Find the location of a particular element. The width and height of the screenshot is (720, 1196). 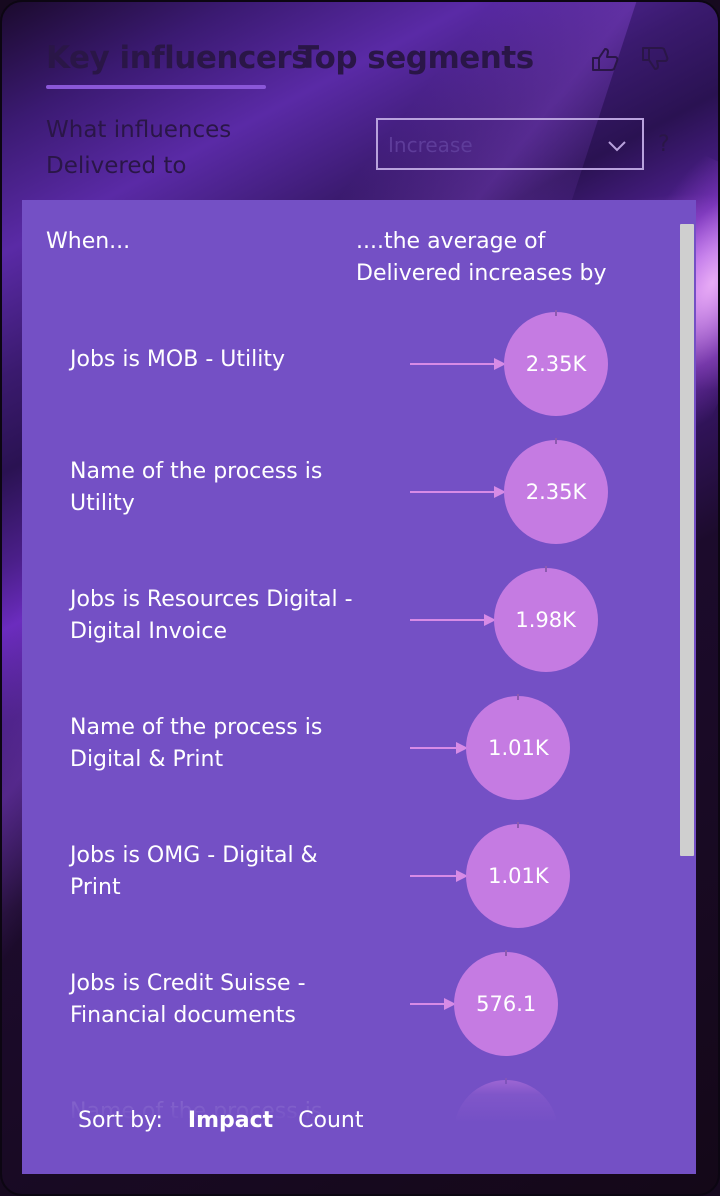

influencer-label: Jobs is MOB - Utility is located at coordinates (177, 359).